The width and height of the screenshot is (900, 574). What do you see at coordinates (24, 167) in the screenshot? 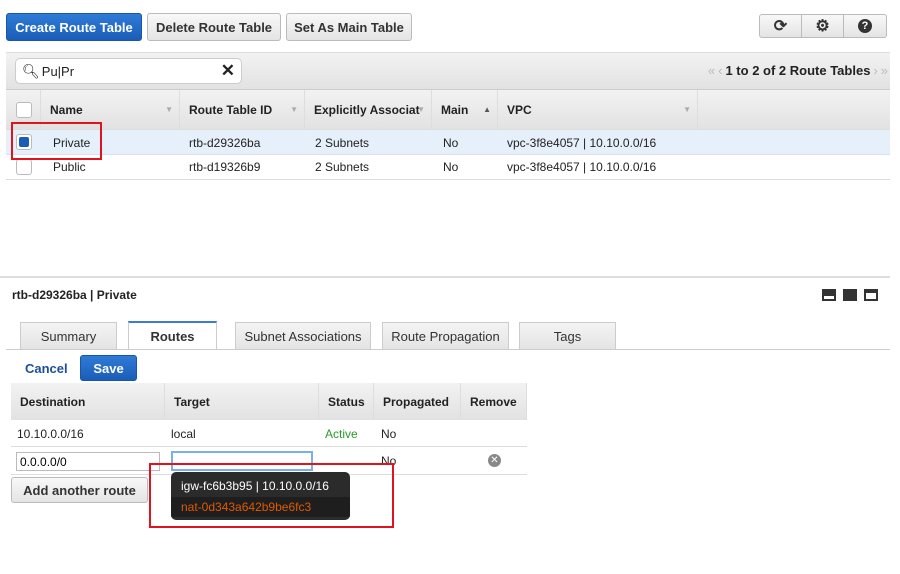
I see `row-checkbox` at bounding box center [24, 167].